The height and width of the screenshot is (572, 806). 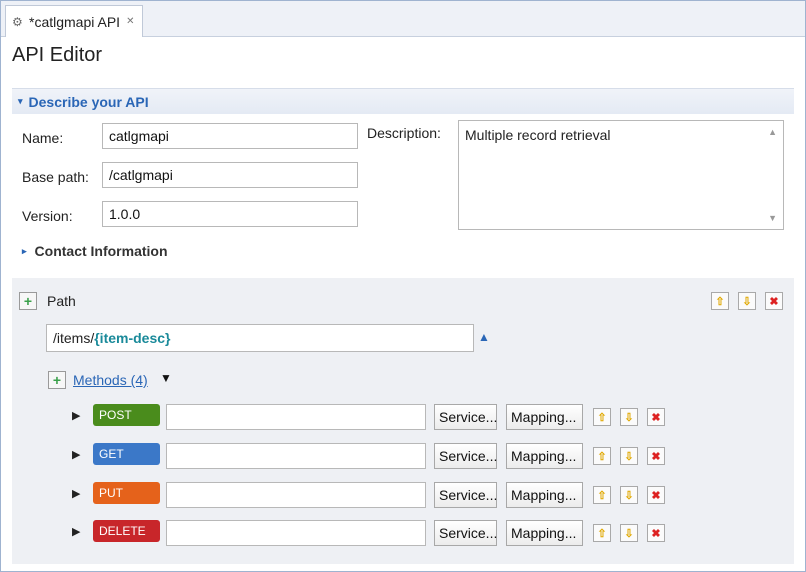 What do you see at coordinates (126, 493) in the screenshot?
I see `method-verb-badge: PUT` at bounding box center [126, 493].